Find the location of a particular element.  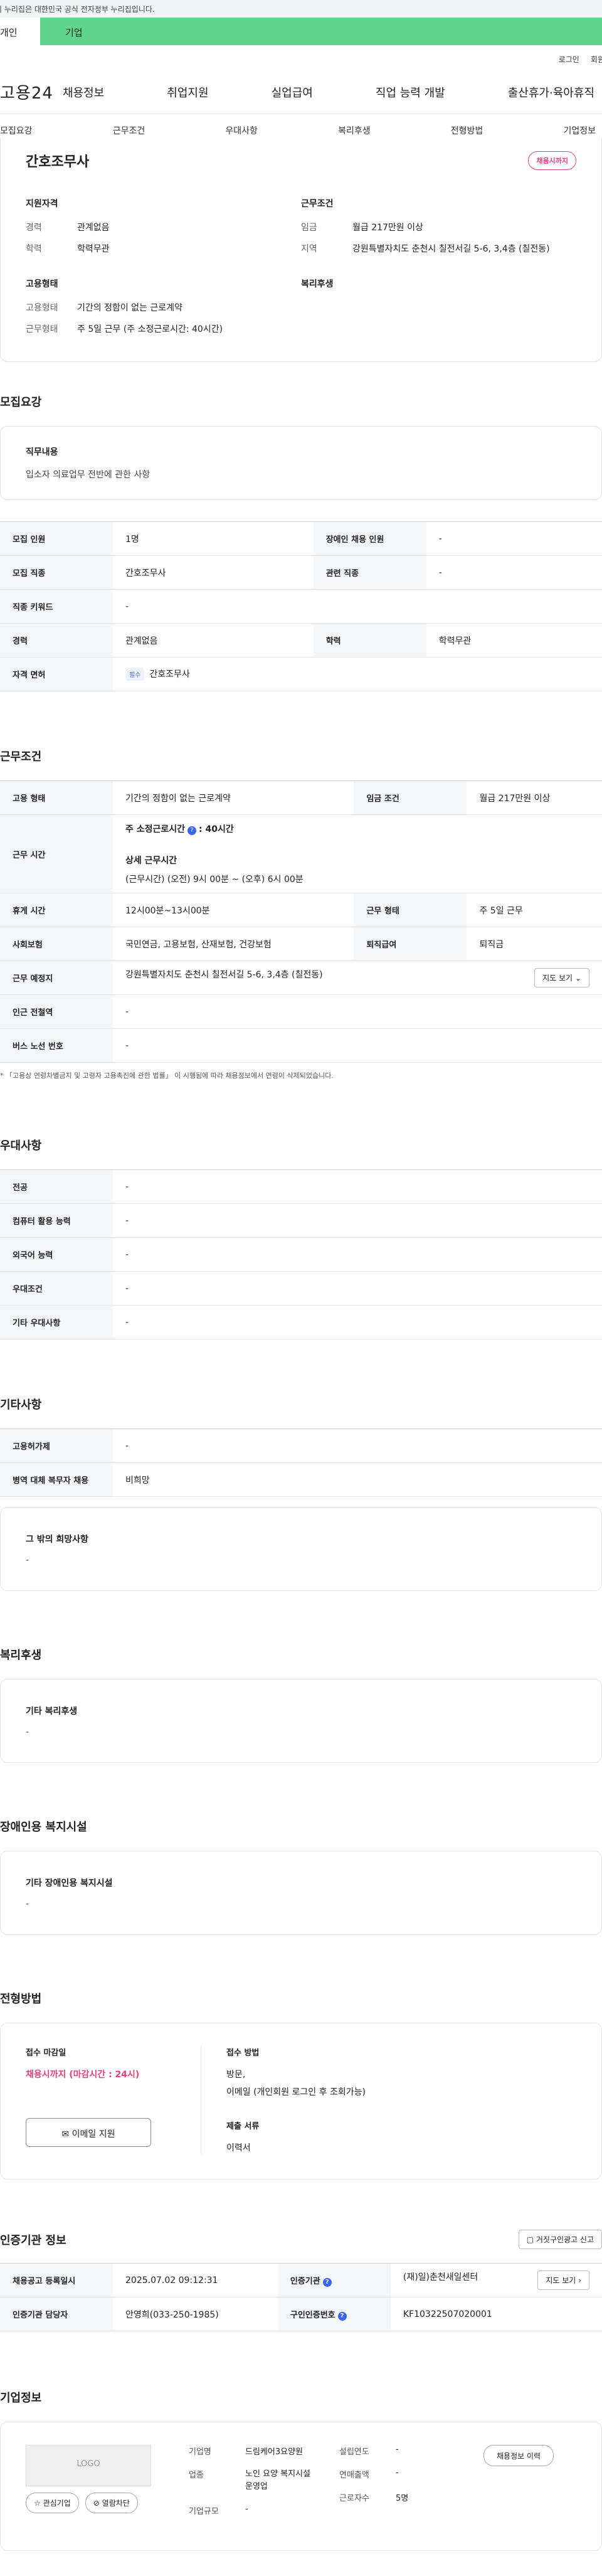

subnav-company: 기업정보 is located at coordinates (579, 130).